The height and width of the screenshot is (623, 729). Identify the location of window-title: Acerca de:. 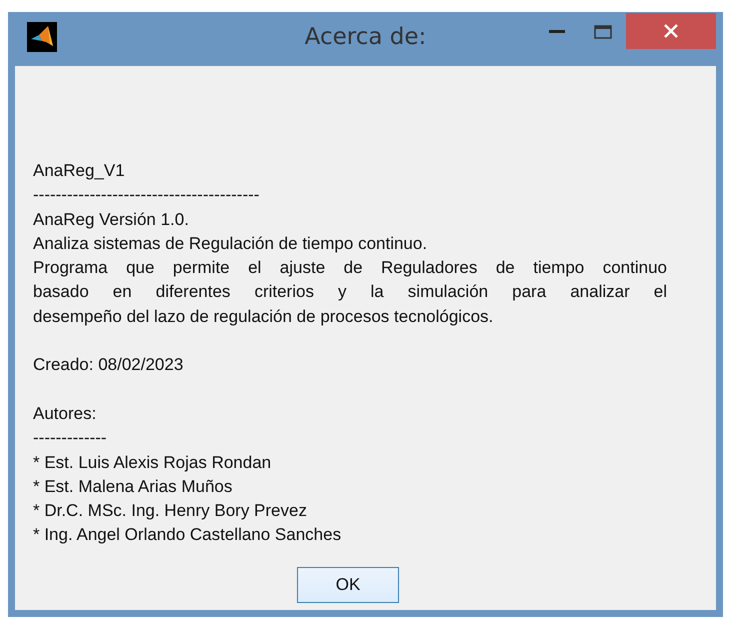
(365, 37).